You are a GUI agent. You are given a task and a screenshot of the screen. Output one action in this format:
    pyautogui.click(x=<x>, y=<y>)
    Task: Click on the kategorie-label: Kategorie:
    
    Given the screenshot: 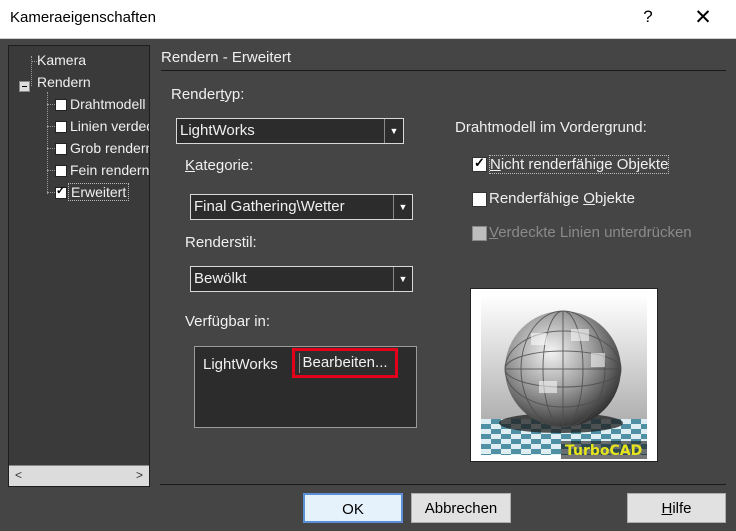 What is the action you would take?
    pyautogui.click(x=219, y=165)
    